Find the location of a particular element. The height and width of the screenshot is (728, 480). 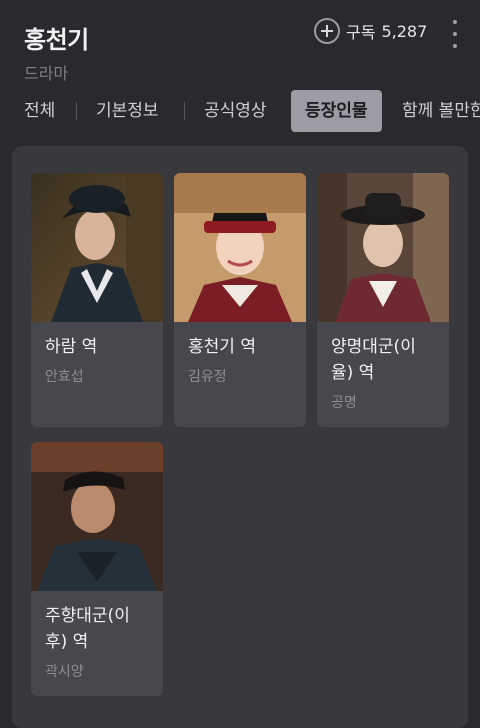

subscribe-button: 구독 5,287 is located at coordinates (370, 31).